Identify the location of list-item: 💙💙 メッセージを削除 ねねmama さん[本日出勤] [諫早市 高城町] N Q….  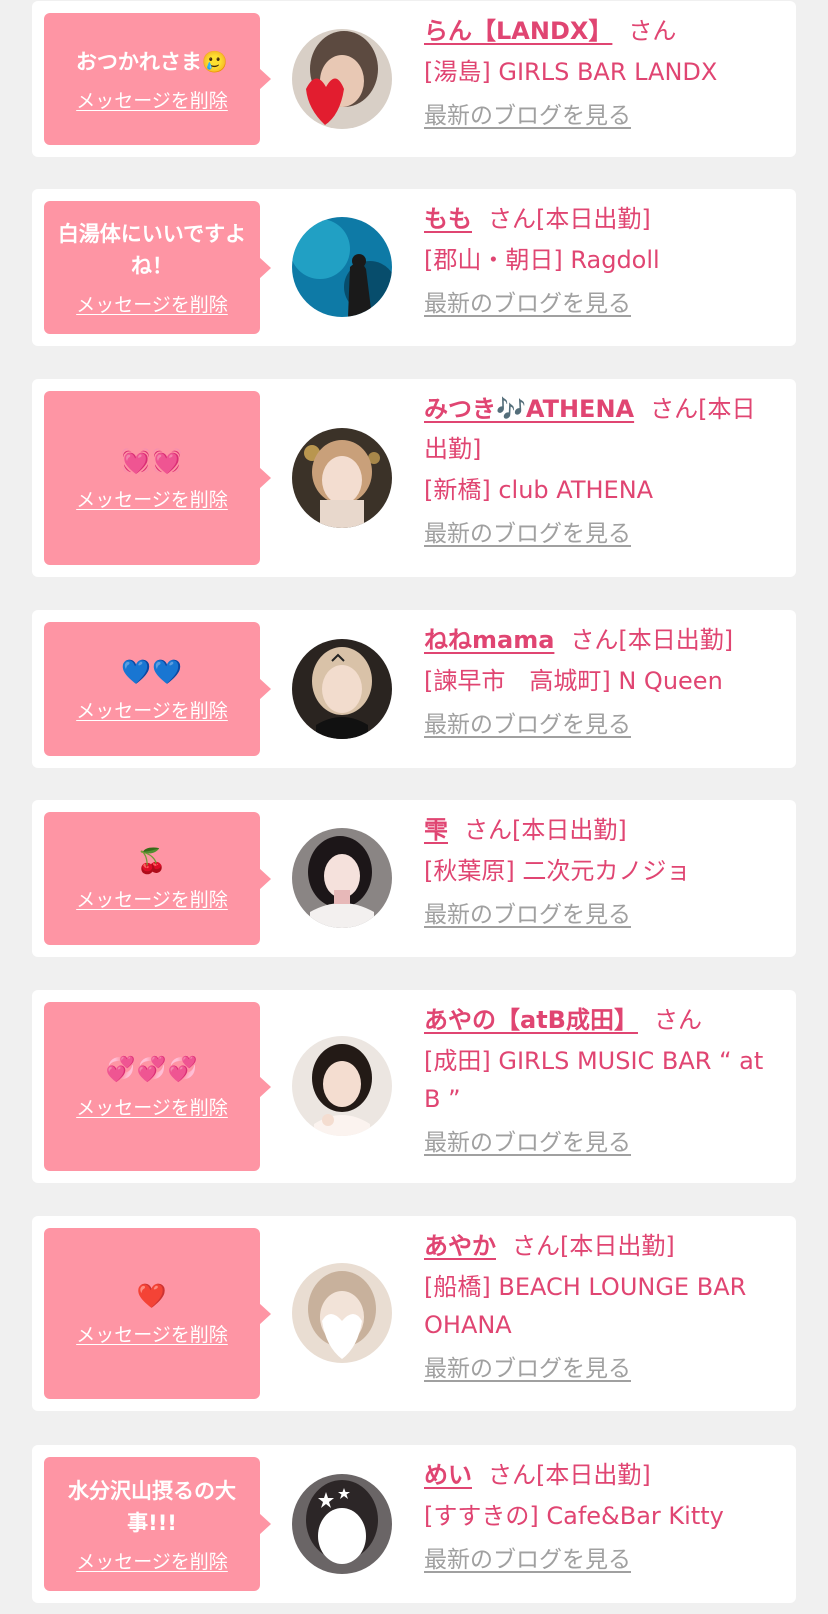
(414, 689).